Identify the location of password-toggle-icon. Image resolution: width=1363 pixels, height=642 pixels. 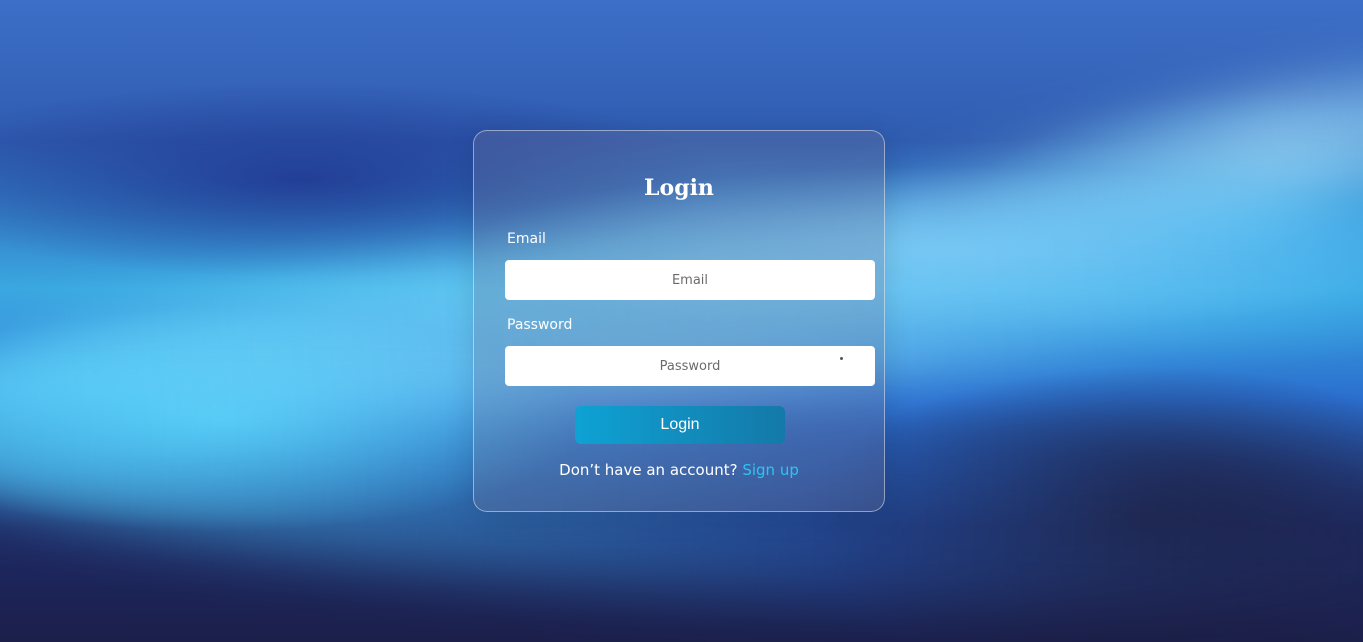
(841, 358).